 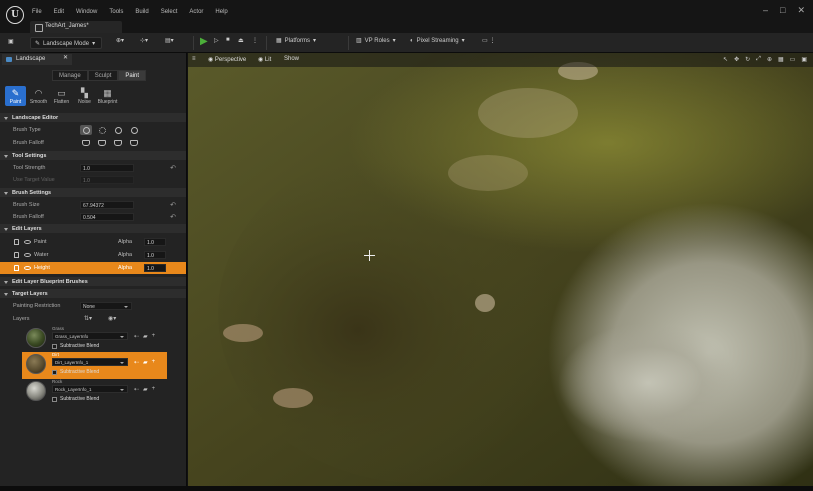 What do you see at coordinates (169, 12) in the screenshot?
I see `menu-select: Select` at bounding box center [169, 12].